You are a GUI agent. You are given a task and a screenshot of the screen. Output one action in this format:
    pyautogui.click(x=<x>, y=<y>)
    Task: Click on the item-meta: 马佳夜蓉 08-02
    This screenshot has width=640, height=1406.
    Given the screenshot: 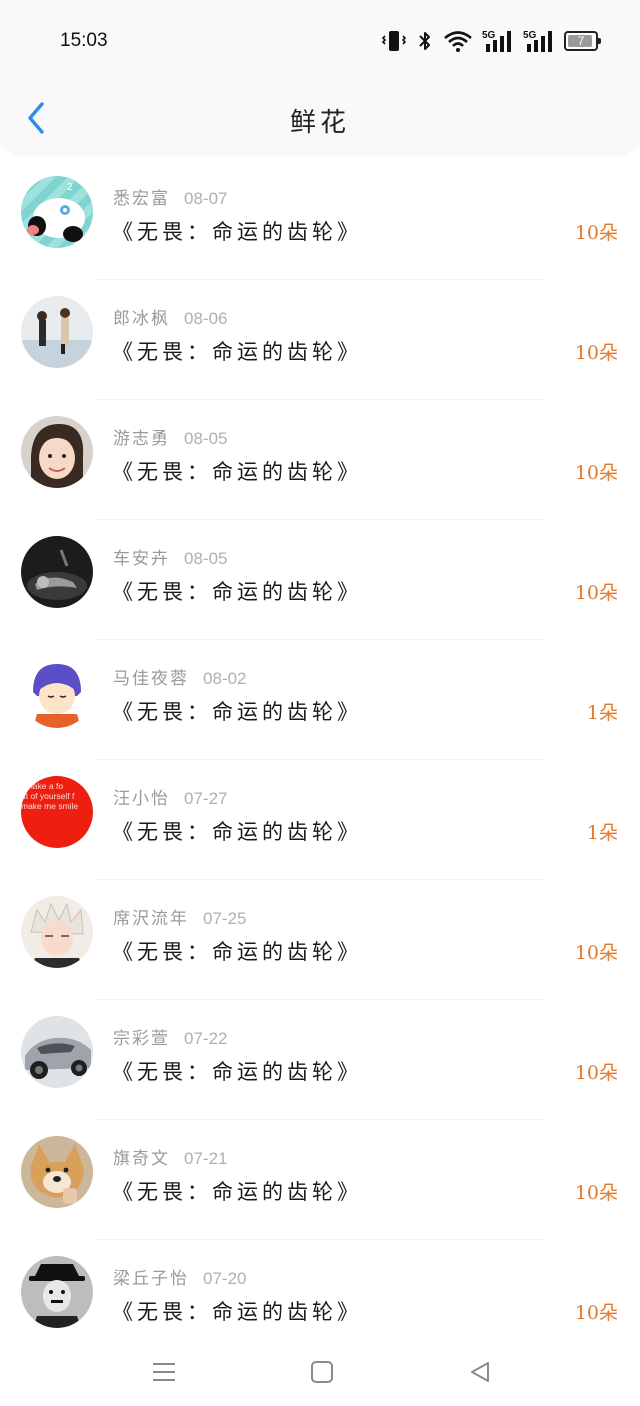 What is the action you would take?
    pyautogui.click(x=179, y=676)
    